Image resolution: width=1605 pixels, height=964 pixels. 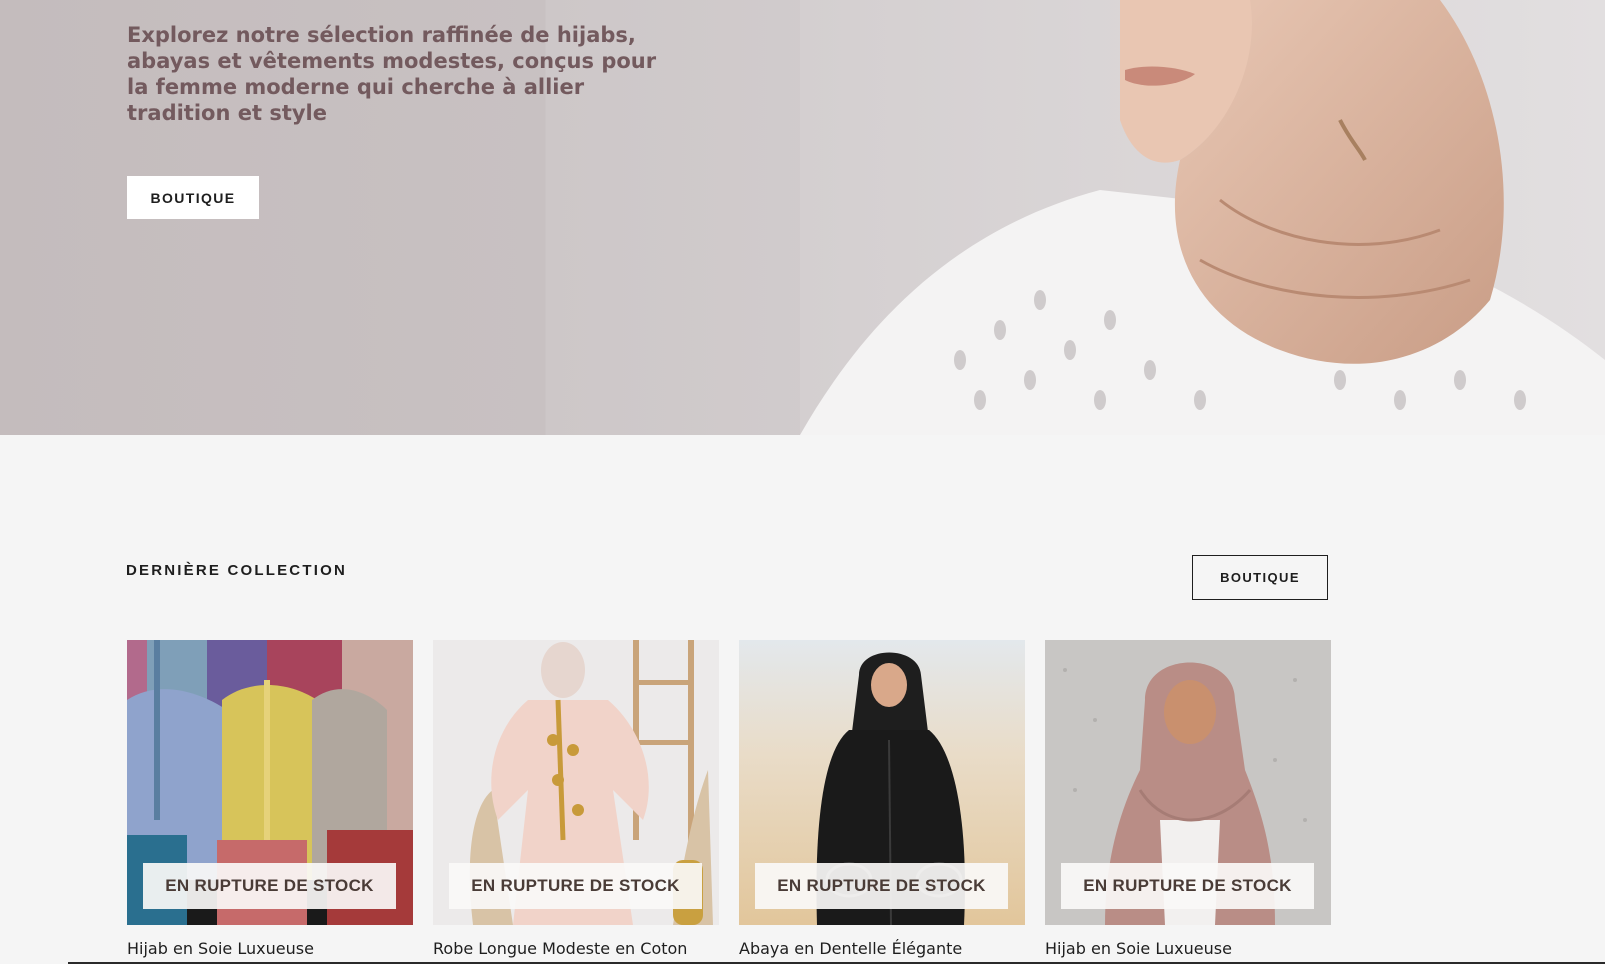 I want to click on collection-title: DERNIÈRE COLLECTION, so click(x=236, y=570).